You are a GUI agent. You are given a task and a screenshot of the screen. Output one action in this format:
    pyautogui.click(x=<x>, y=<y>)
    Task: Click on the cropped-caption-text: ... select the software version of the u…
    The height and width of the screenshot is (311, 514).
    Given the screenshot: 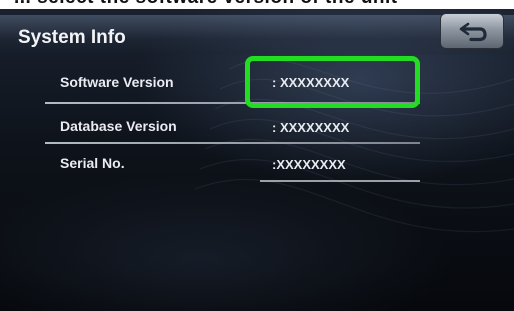 What is the action you would take?
    pyautogui.click(x=206, y=4)
    